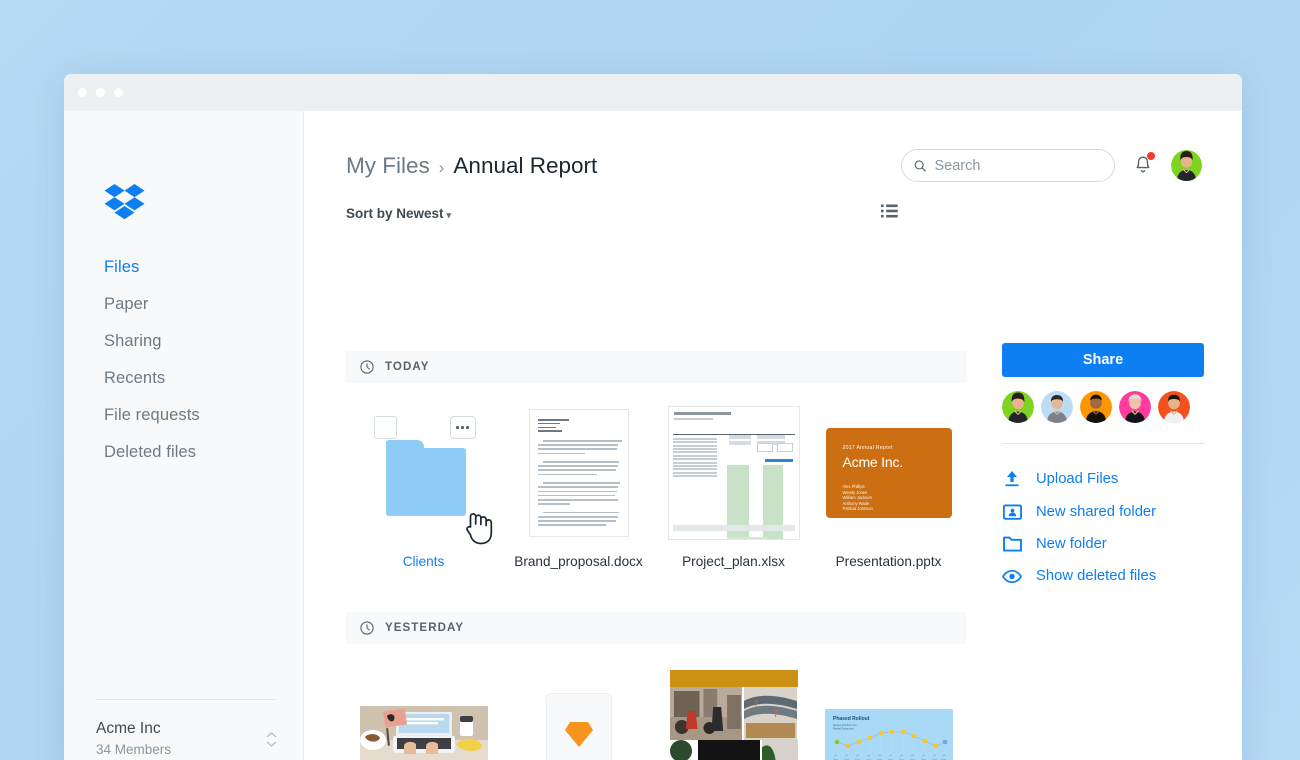 This screenshot has height=760, width=1300. What do you see at coordinates (133, 341) in the screenshot?
I see `sidebar-item-label: Sharing` at bounding box center [133, 341].